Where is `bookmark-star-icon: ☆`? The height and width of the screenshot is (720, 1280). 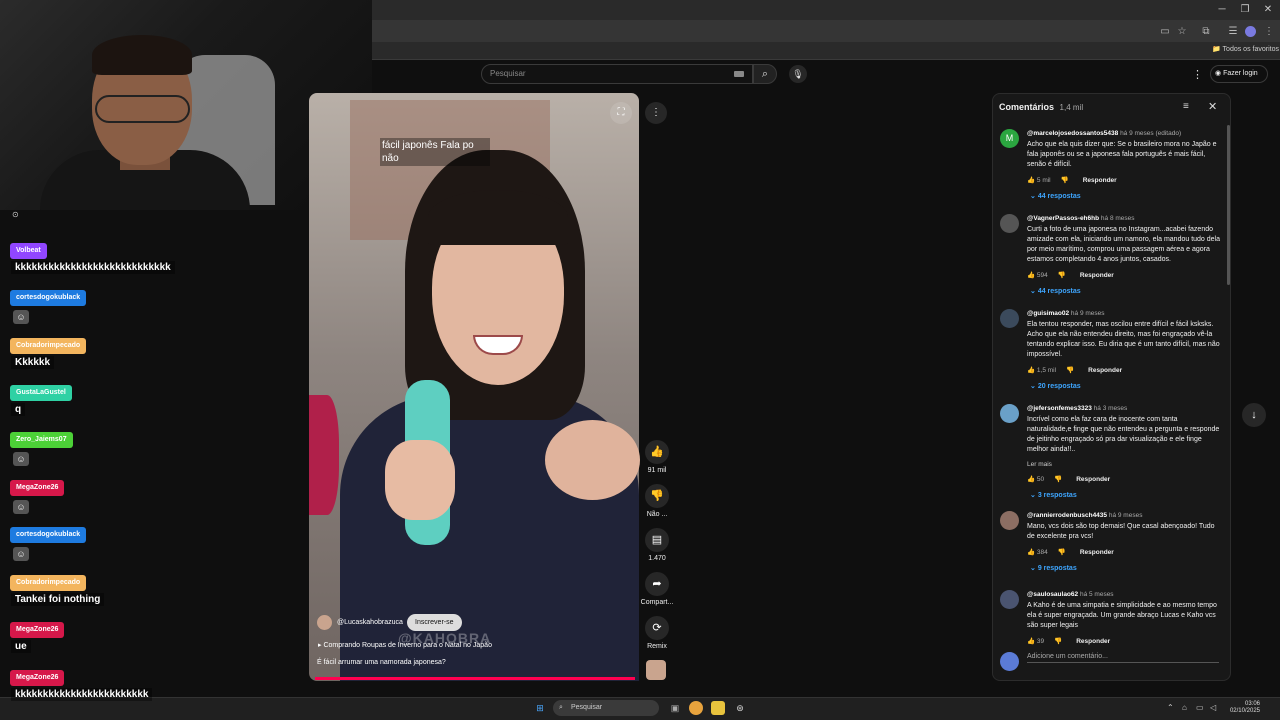 bookmark-star-icon: ☆ is located at coordinates (1182, 32).